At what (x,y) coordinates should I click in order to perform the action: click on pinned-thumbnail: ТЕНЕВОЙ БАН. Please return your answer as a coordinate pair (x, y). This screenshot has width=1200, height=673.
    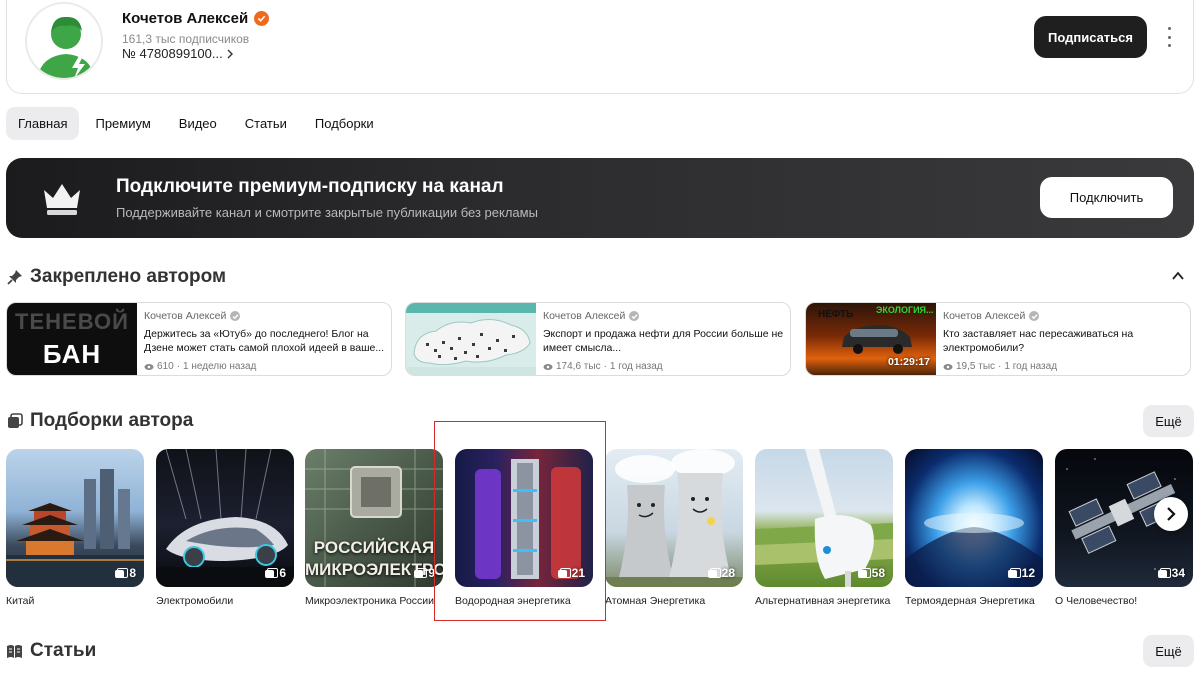
    Looking at the image, I should click on (72, 339).